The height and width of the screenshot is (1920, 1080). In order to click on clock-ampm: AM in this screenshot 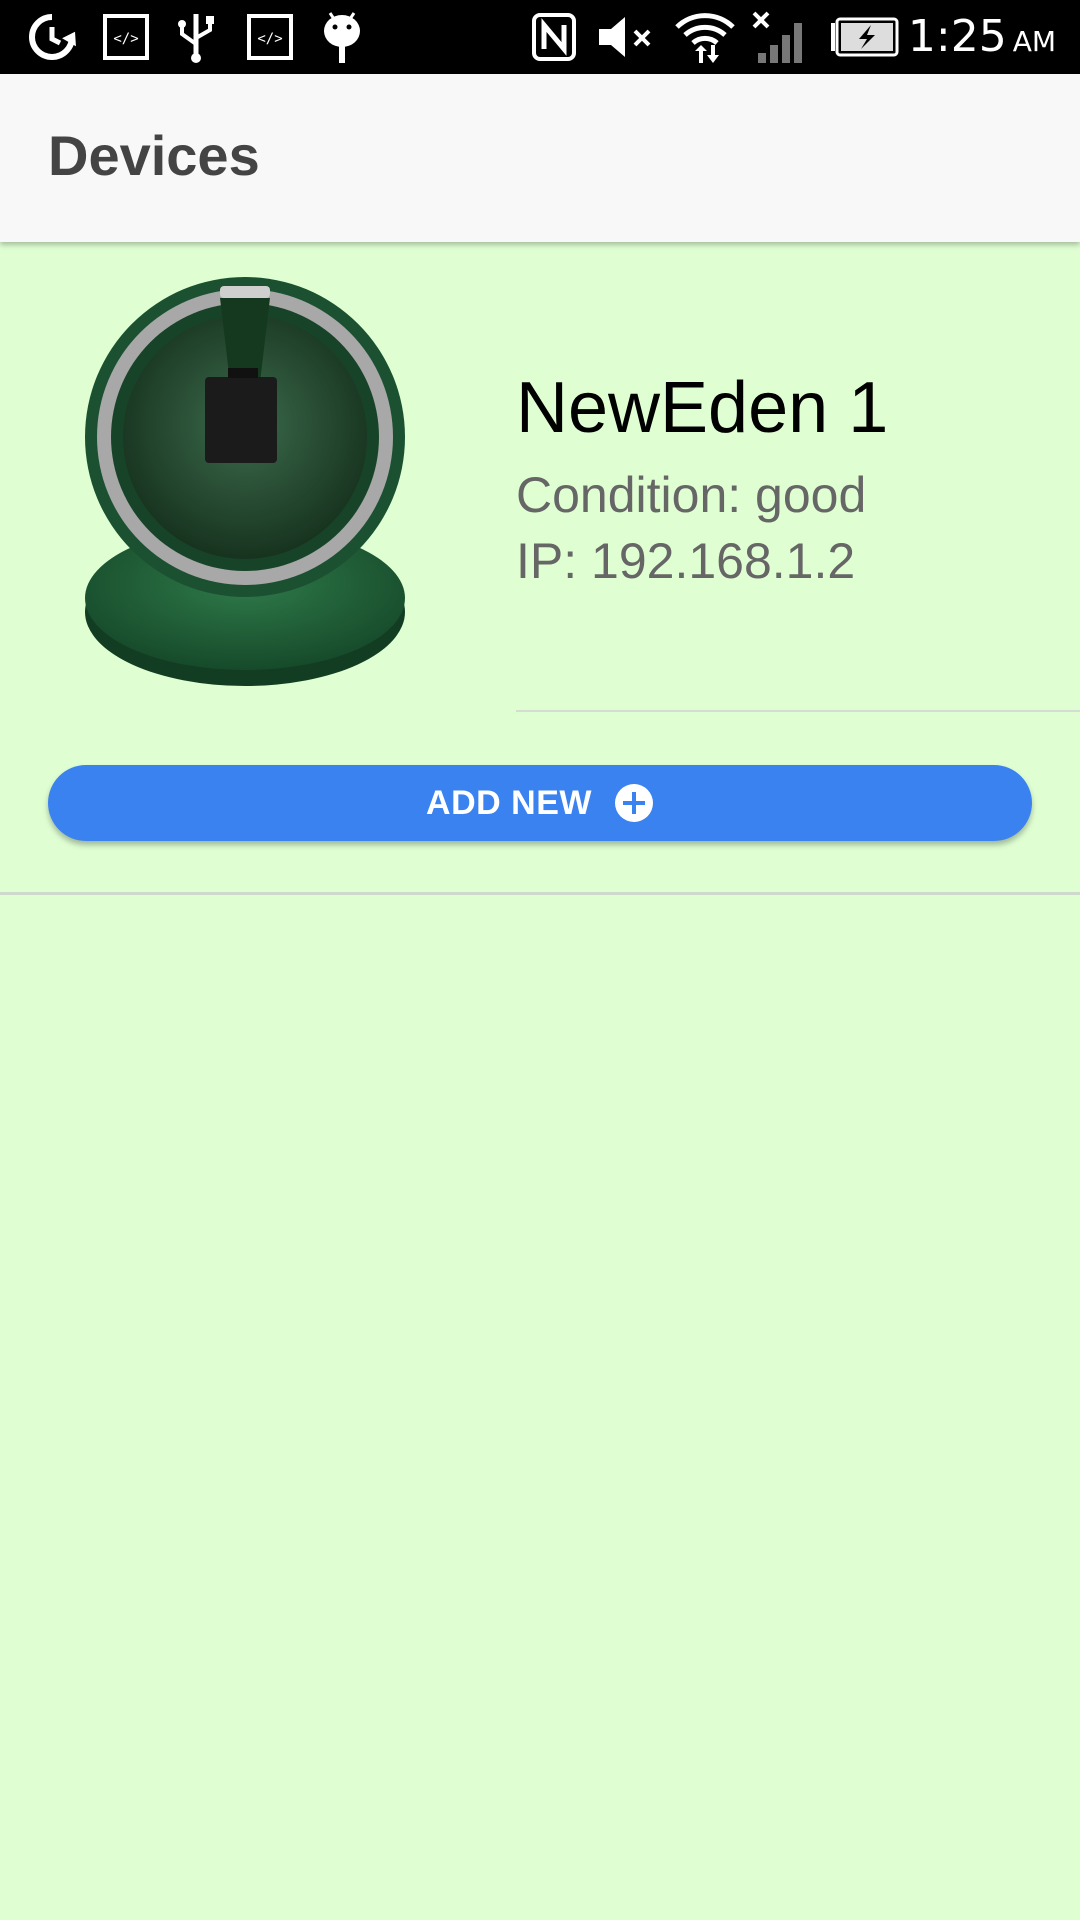, I will do `click(1034, 41)`.